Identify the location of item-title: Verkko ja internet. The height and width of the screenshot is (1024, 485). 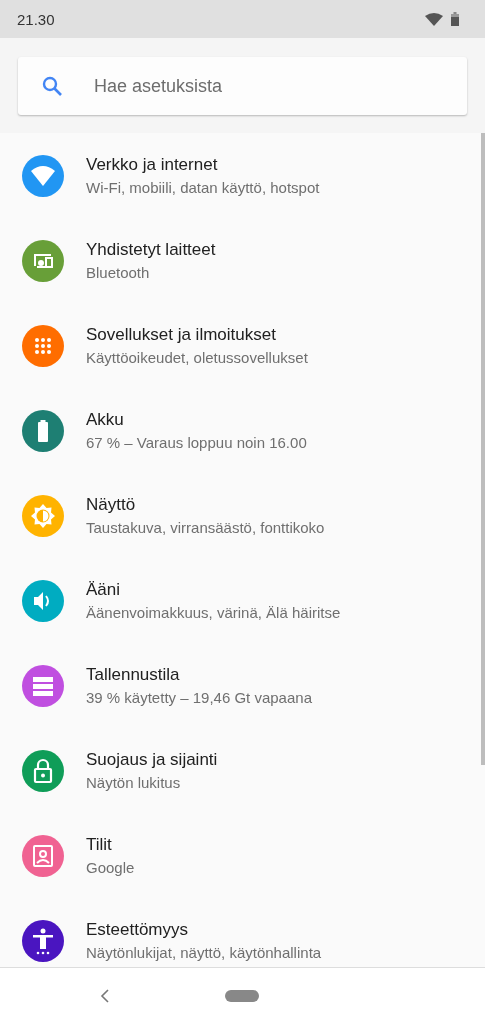
(152, 165).